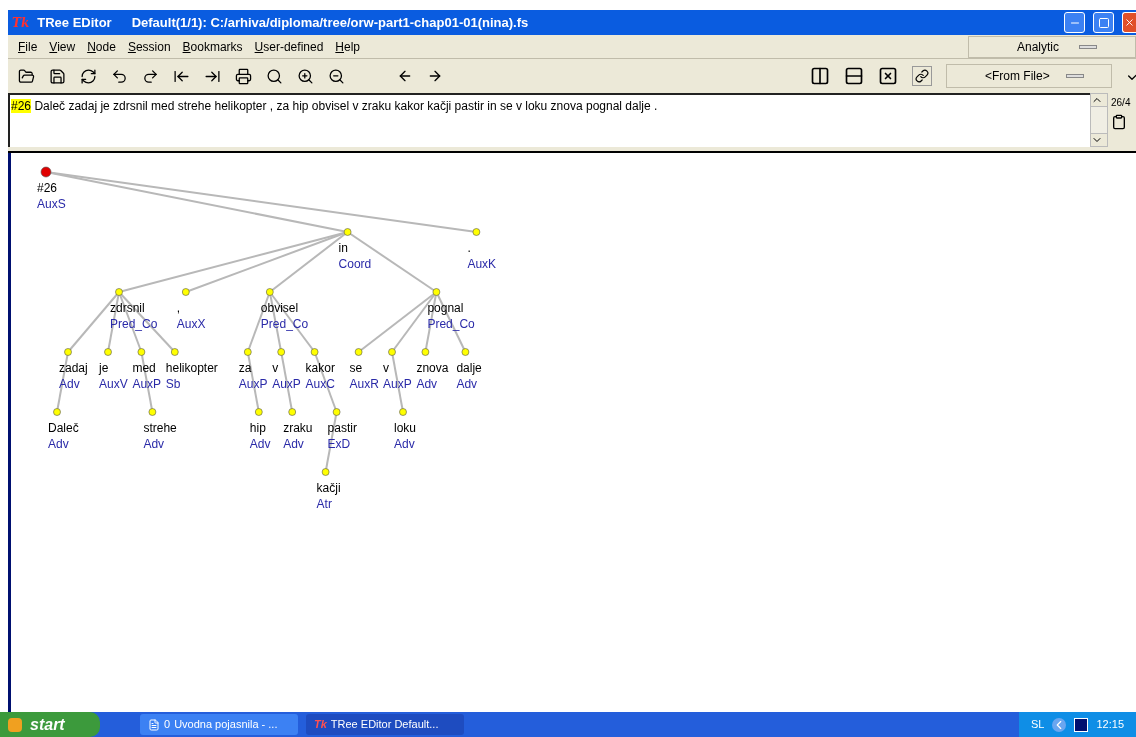  What do you see at coordinates (128, 308) in the screenshot?
I see `node-word: zdrsnil` at bounding box center [128, 308].